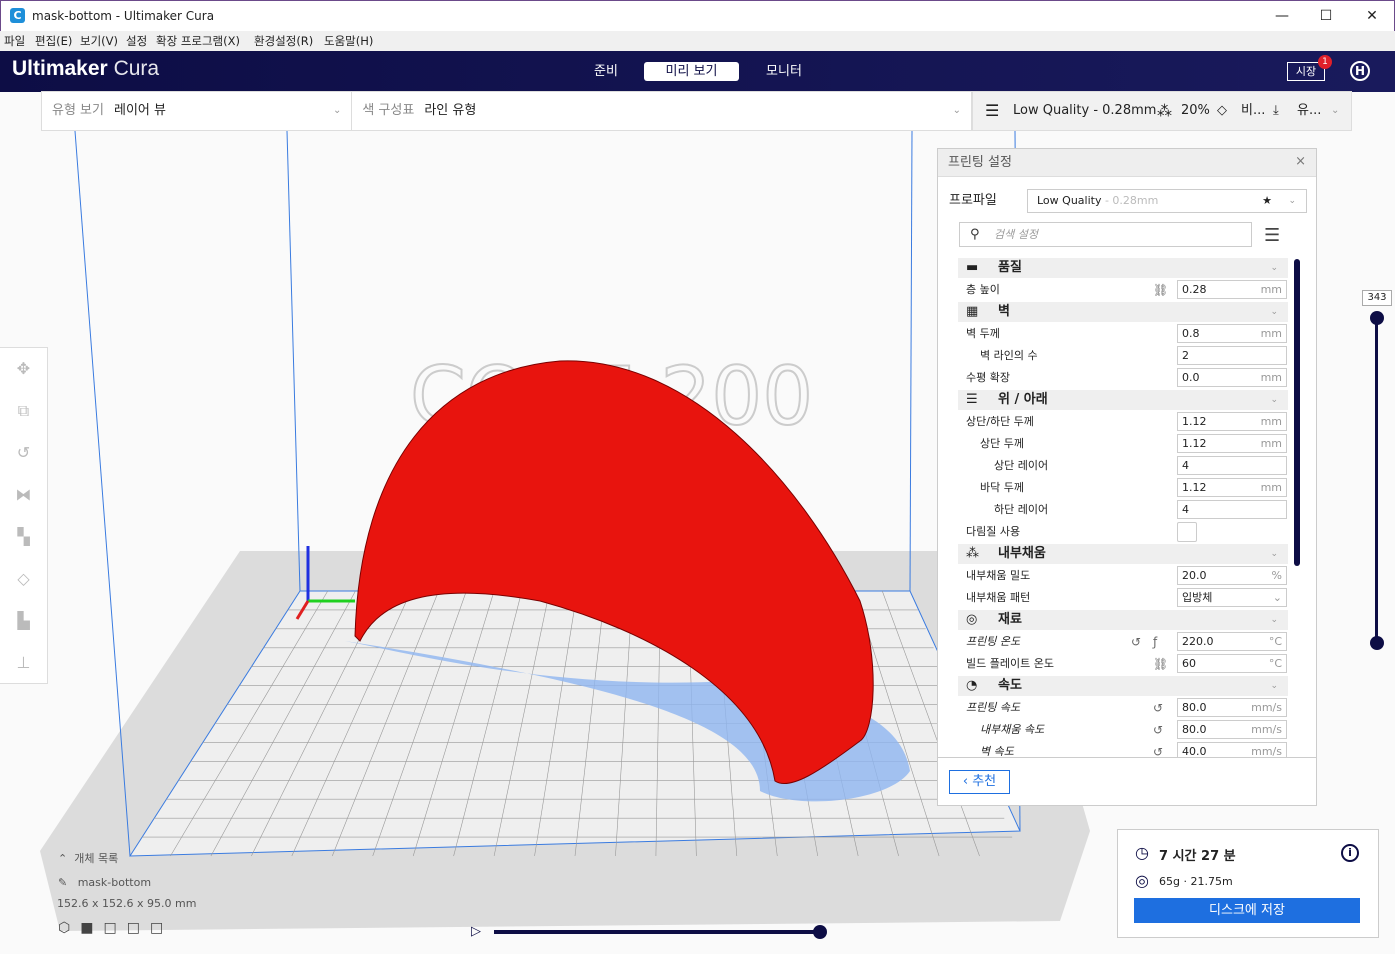 This screenshot has width=1395, height=954. Describe the element at coordinates (1297, 412) in the screenshot. I see `settings-scrollbar` at that location.